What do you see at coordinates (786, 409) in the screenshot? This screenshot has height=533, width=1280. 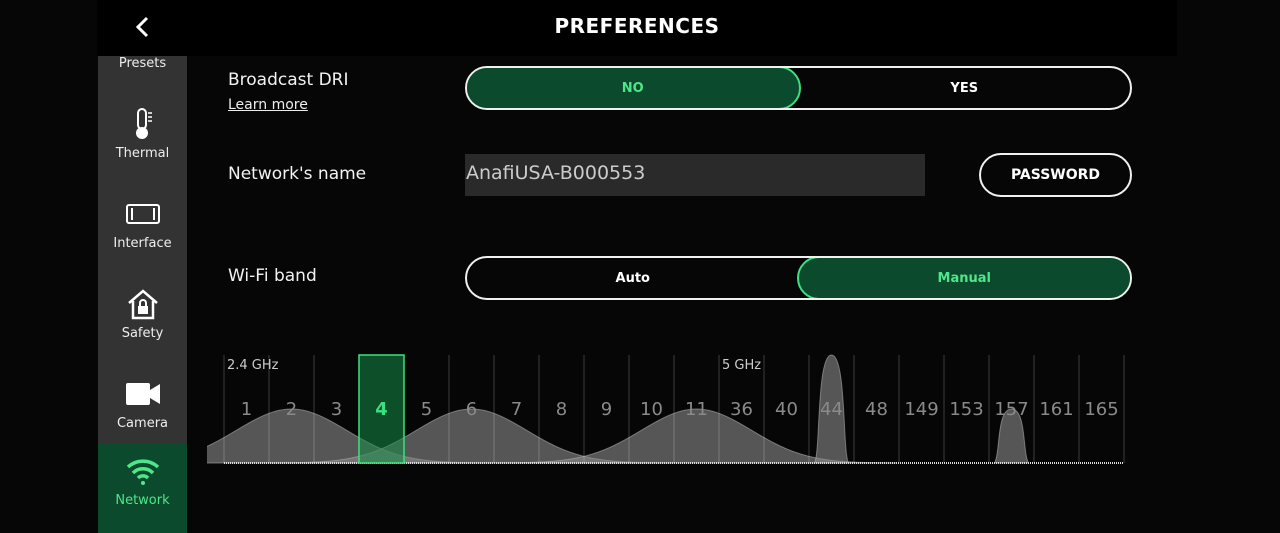 I see `channel-40: 40` at bounding box center [786, 409].